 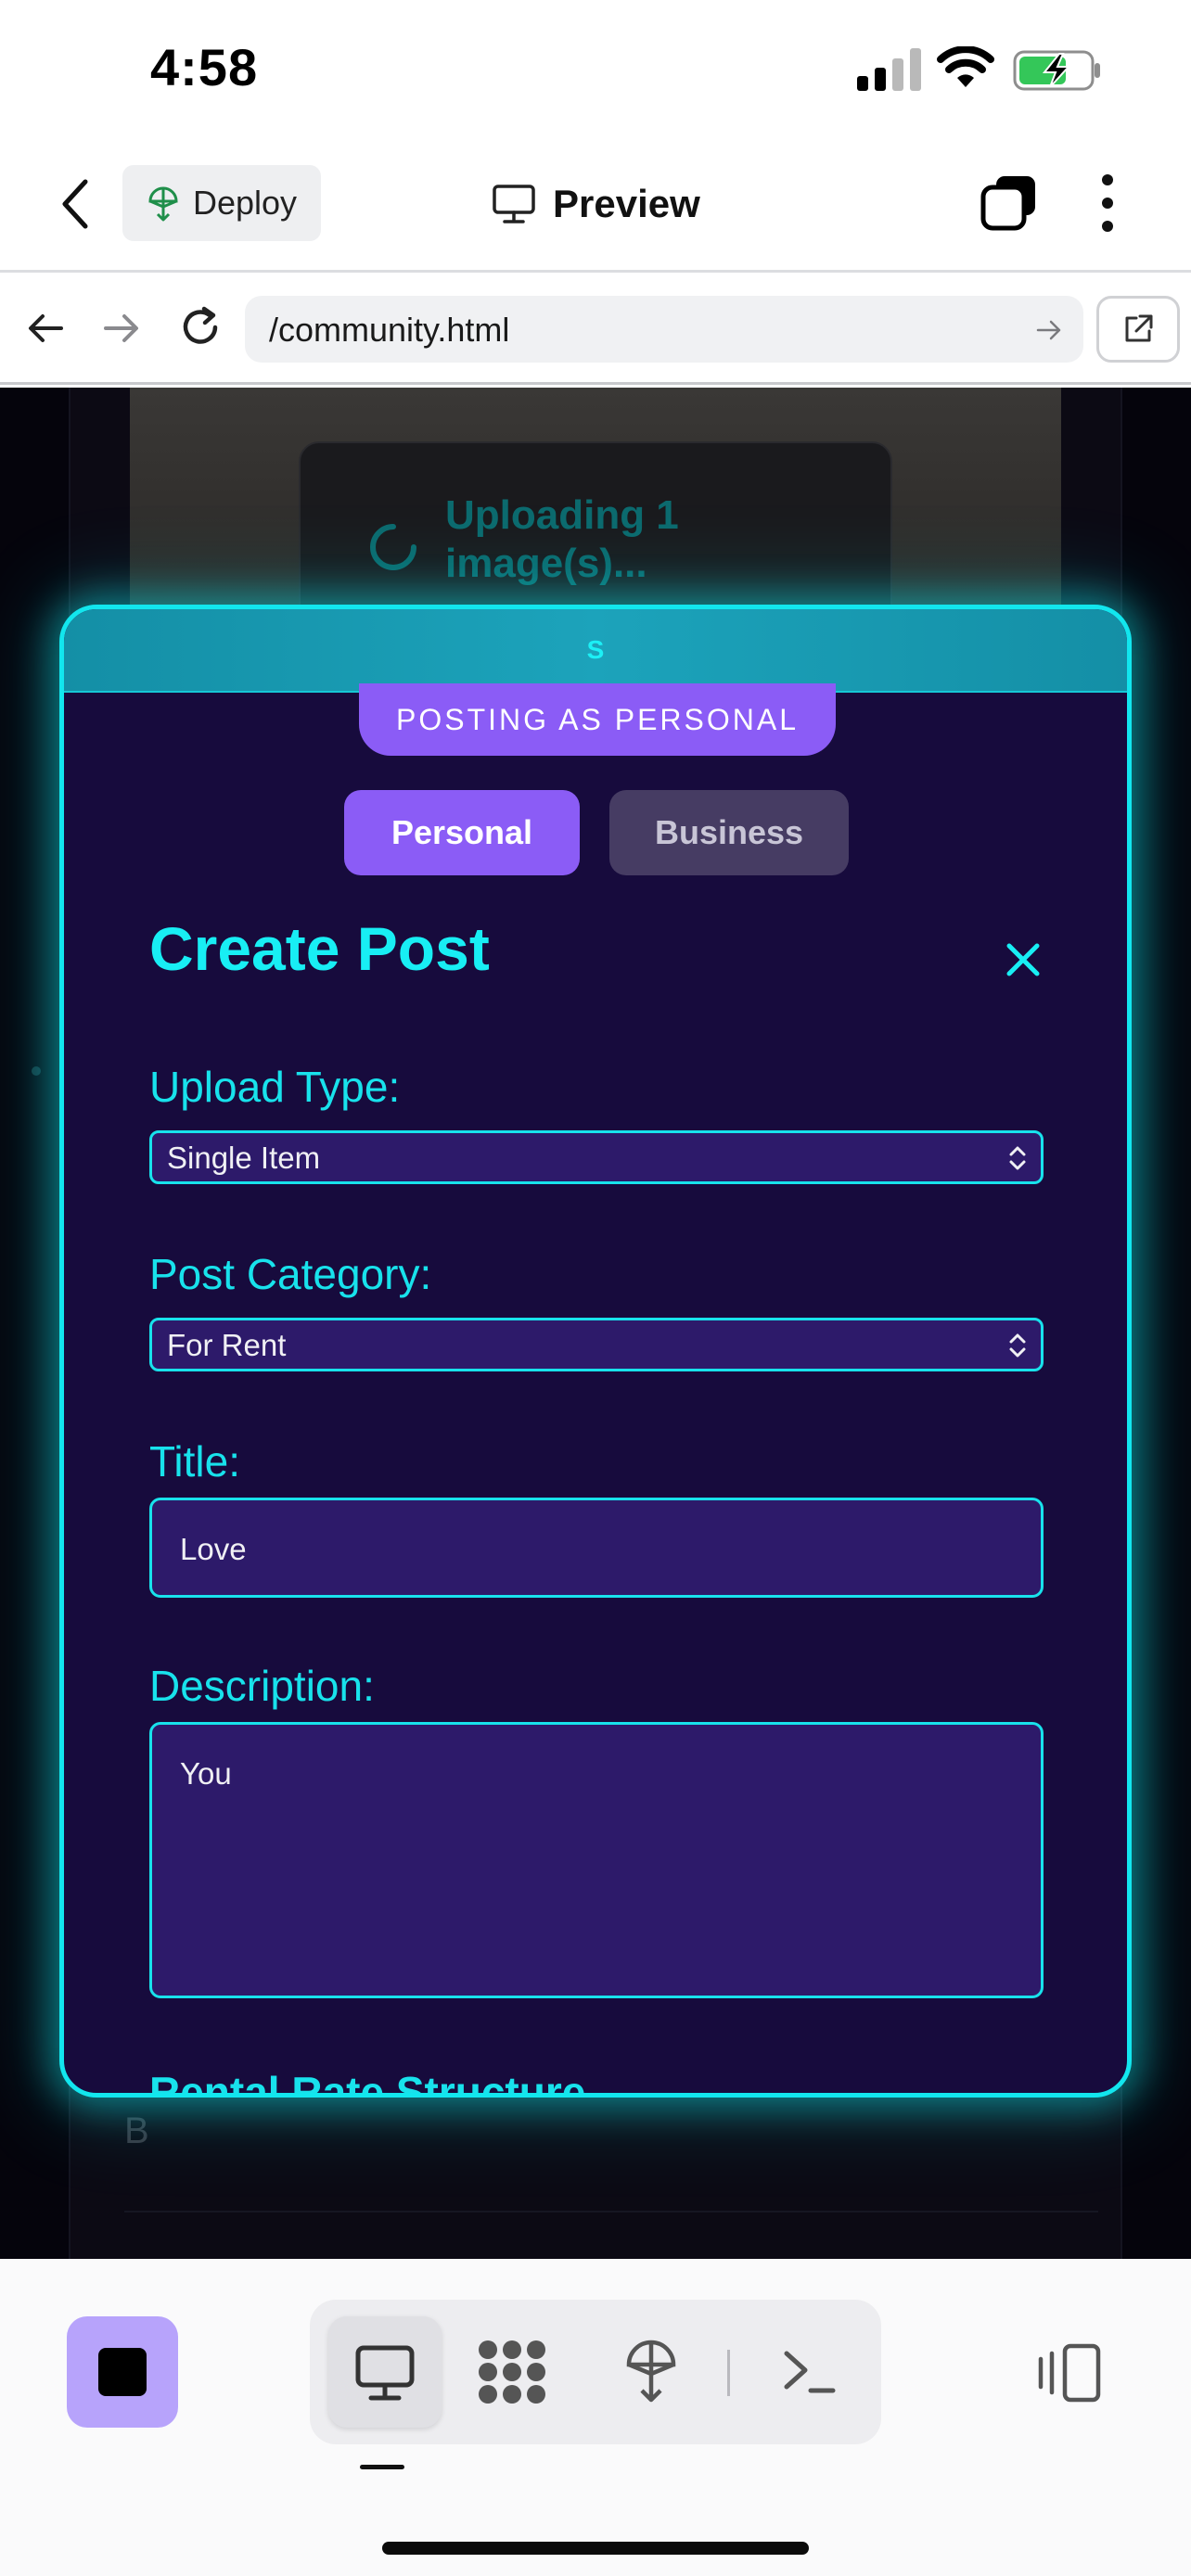 I want to click on more-options-icon, so click(x=1107, y=203).